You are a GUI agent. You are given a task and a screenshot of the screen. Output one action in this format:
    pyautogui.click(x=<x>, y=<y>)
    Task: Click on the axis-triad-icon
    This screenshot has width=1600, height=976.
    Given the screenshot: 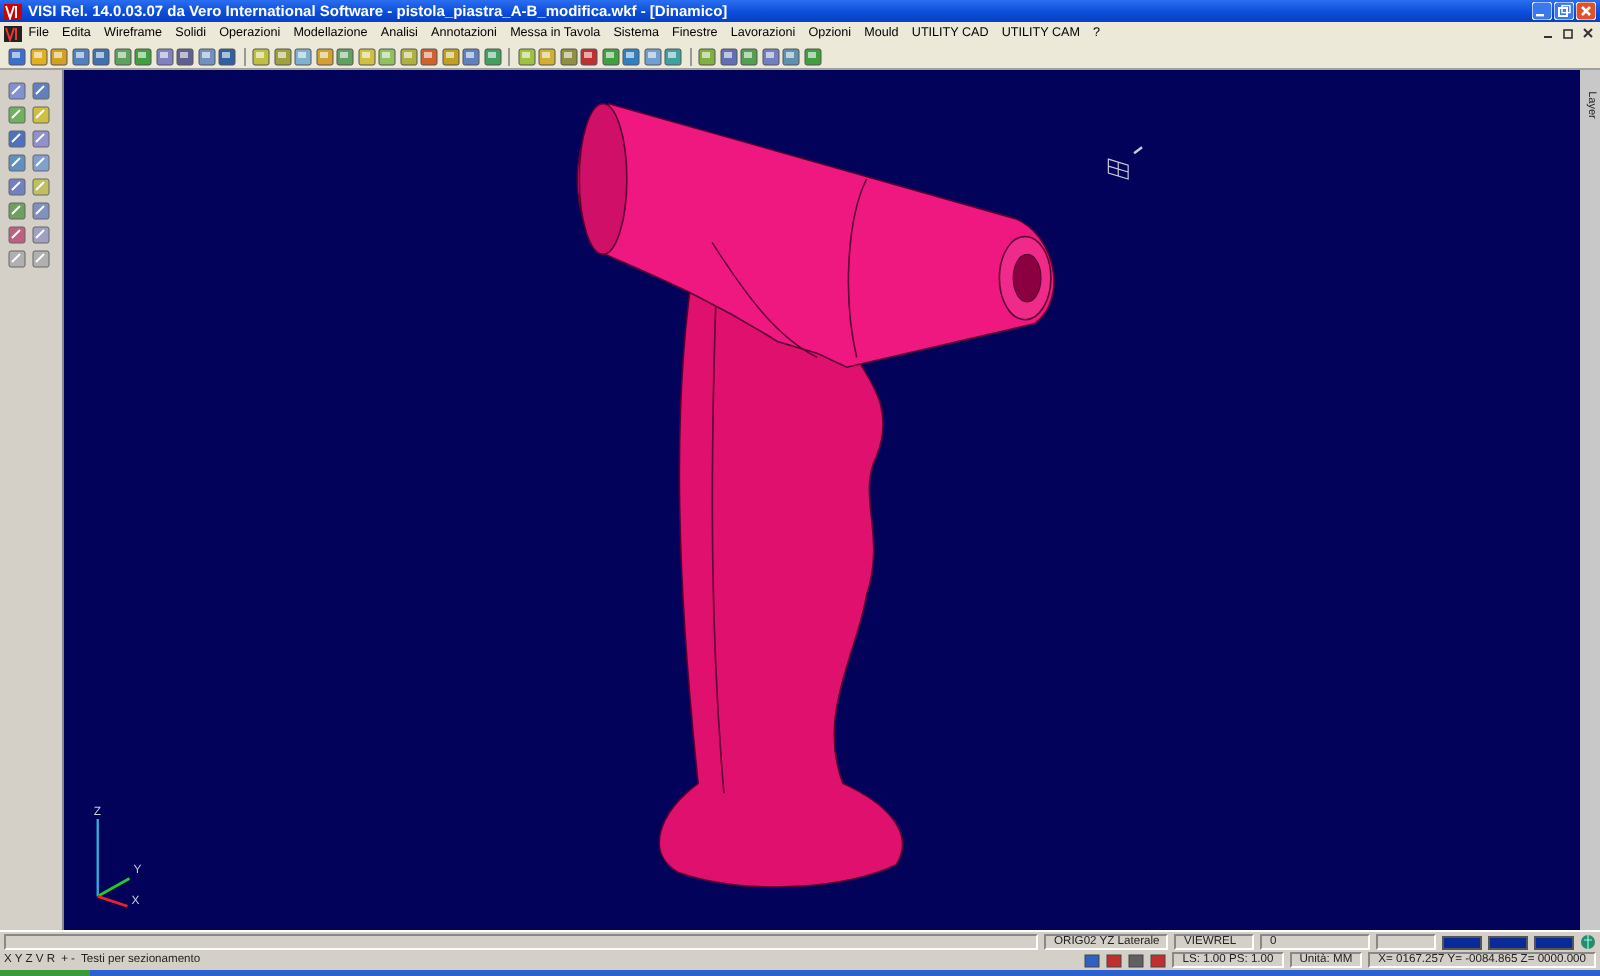 What is the action you would take?
    pyautogui.click(x=113, y=863)
    